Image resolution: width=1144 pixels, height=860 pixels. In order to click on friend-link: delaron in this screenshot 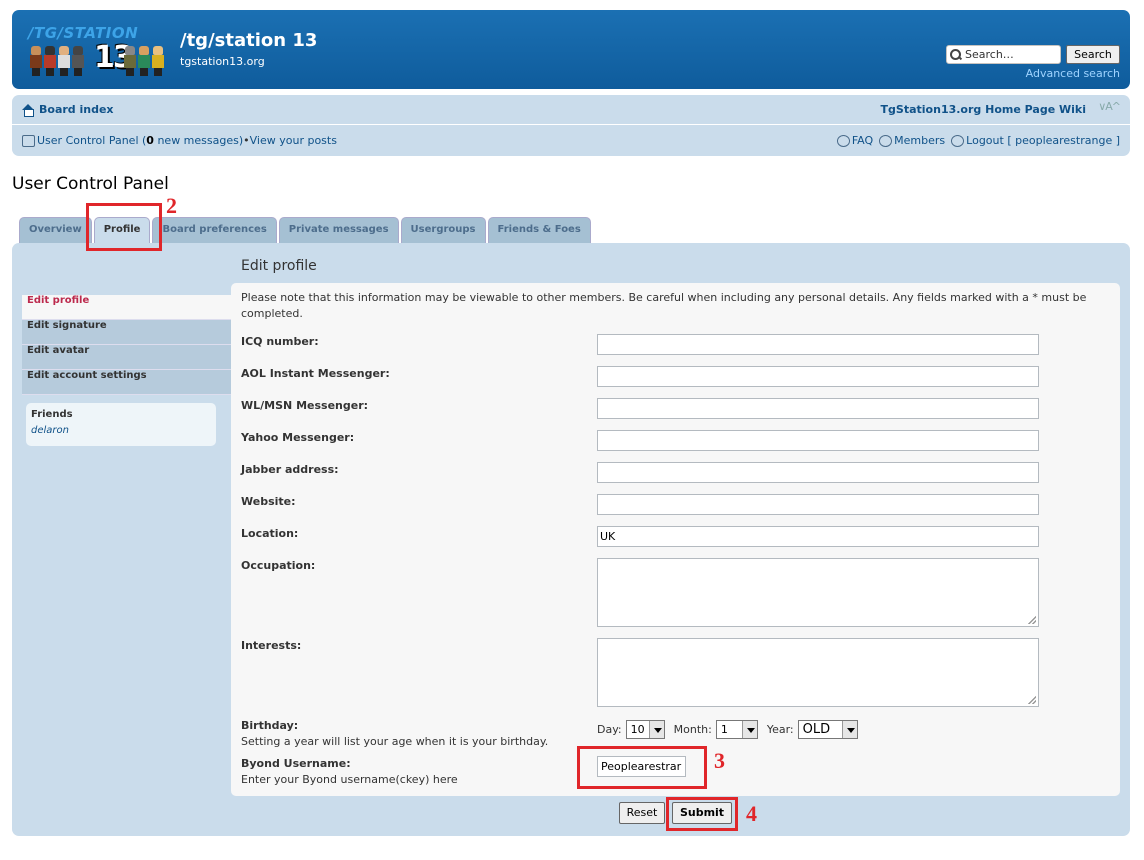, I will do `click(121, 430)`.